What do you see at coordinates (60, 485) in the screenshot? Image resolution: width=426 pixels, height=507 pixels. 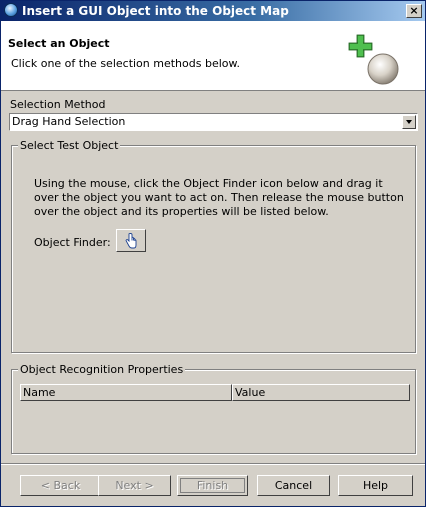 I see `back-button: < Back` at bounding box center [60, 485].